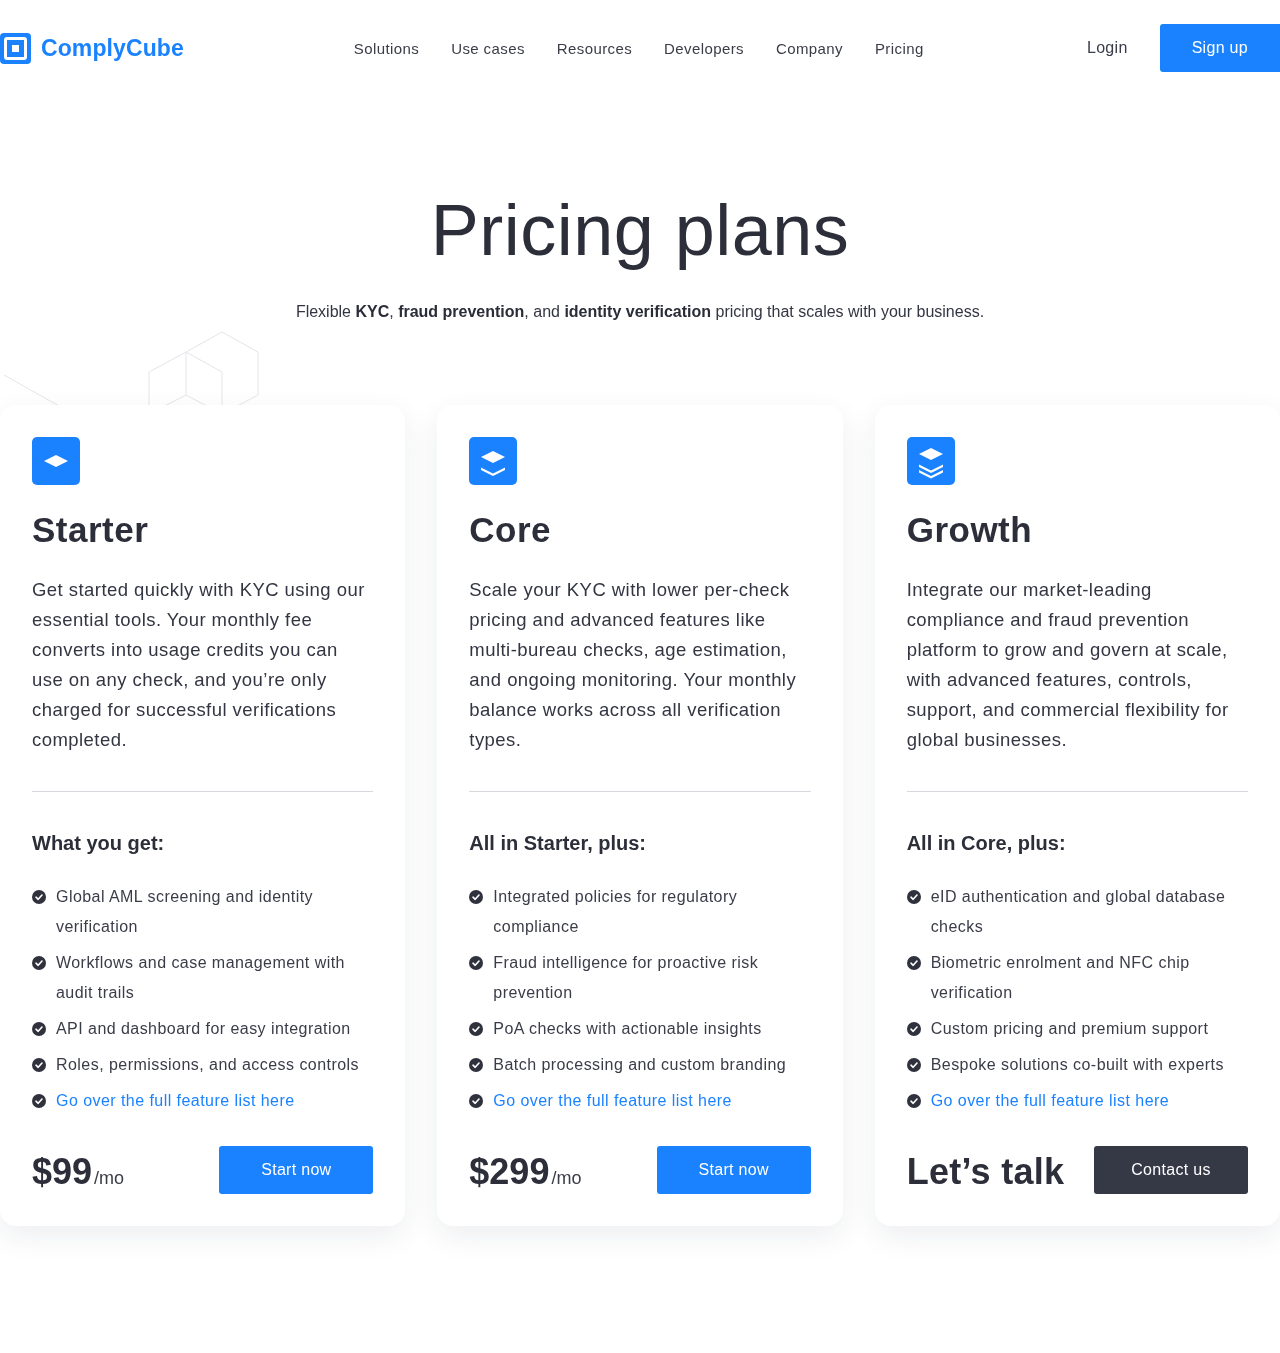  What do you see at coordinates (985, 1172) in the screenshot?
I see `price-text: Let’s talk` at bounding box center [985, 1172].